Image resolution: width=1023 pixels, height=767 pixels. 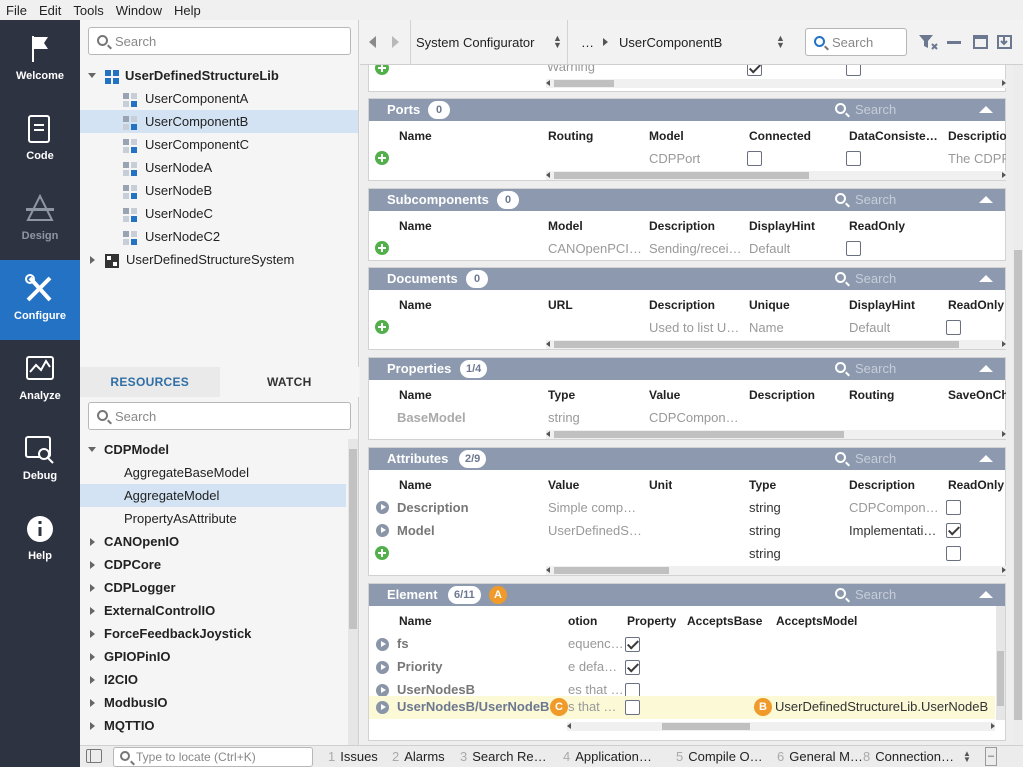 I want to click on maximize-icon, so click(x=981, y=42).